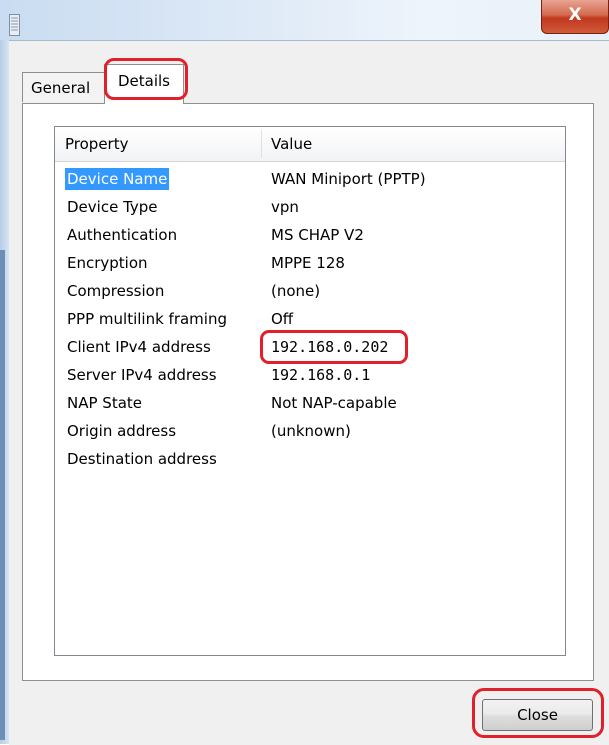 This screenshot has width=609, height=745. What do you see at coordinates (104, 403) in the screenshot?
I see `property-cell: NAP State` at bounding box center [104, 403].